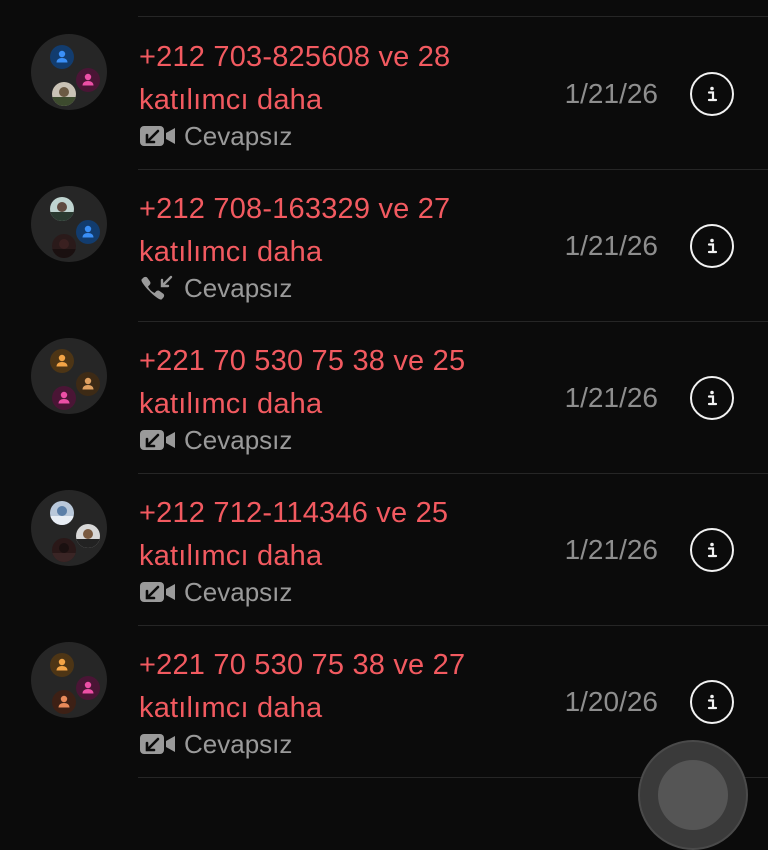 The width and height of the screenshot is (768, 850). Describe the element at coordinates (302, 665) in the screenshot. I see `participants-label-line1: +221 70 530 75 38 ve 27` at that location.